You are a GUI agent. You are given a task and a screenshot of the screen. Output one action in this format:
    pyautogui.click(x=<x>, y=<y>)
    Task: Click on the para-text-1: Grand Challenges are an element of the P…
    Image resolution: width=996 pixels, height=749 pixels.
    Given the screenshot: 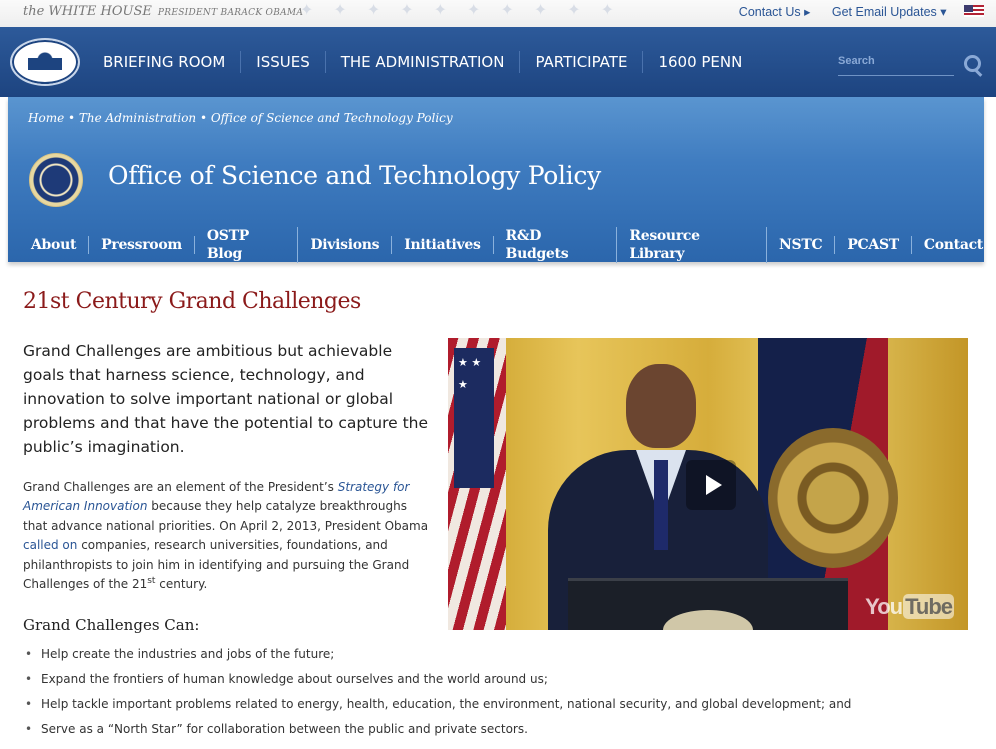 What is the action you would take?
    pyautogui.click(x=180, y=487)
    